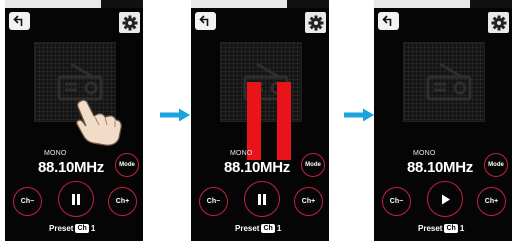 This screenshot has height=241, width=512. Describe the element at coordinates (99, 122) in the screenshot. I see `tap-hand-icon` at that location.